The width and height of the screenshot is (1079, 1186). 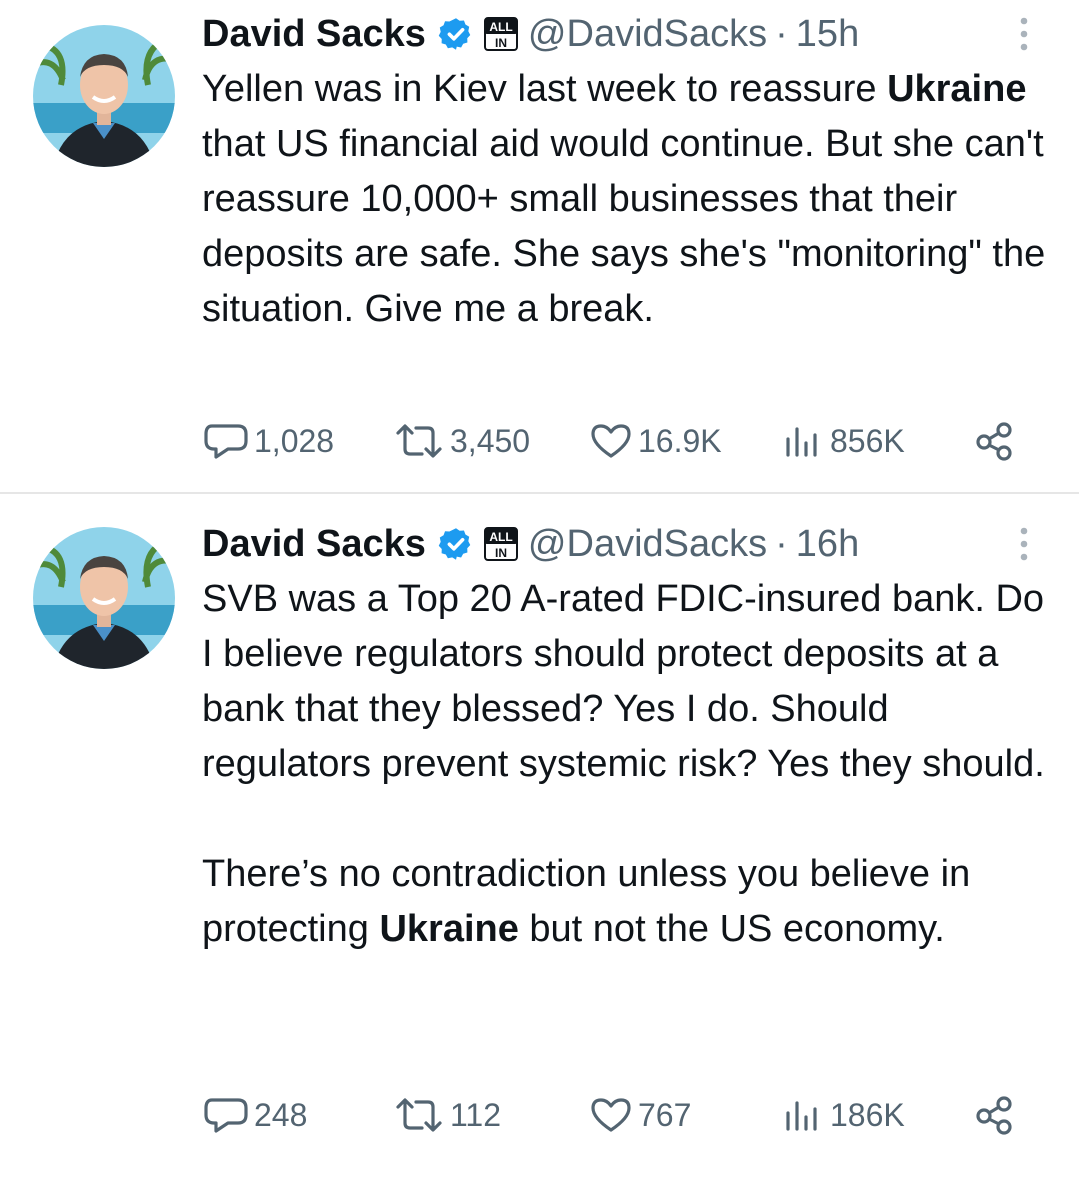 What do you see at coordinates (827, 34) in the screenshot?
I see `timestamp: 15h` at bounding box center [827, 34].